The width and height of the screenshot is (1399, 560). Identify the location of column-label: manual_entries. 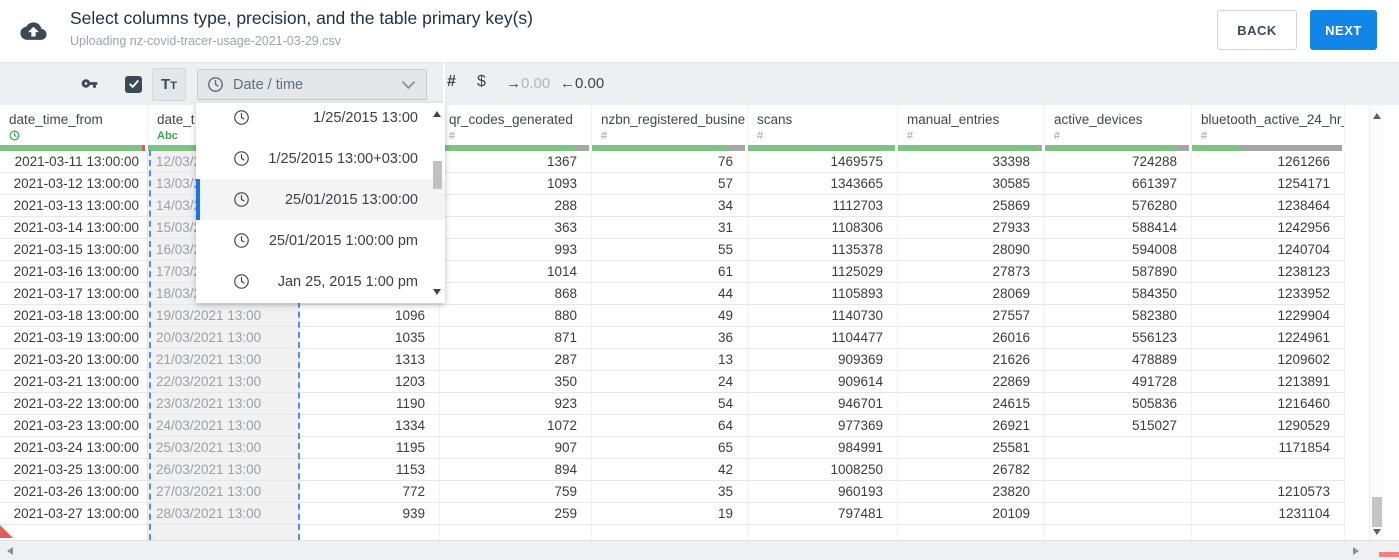
(953, 119).